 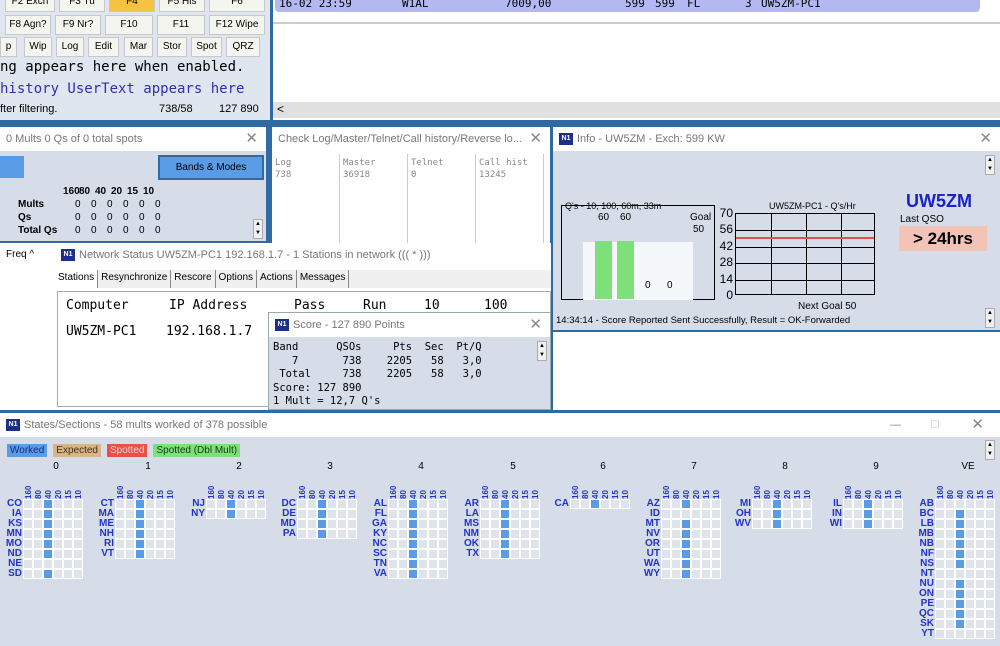 I want to click on function-key-button: F12 Wipe, so click(x=237, y=25).